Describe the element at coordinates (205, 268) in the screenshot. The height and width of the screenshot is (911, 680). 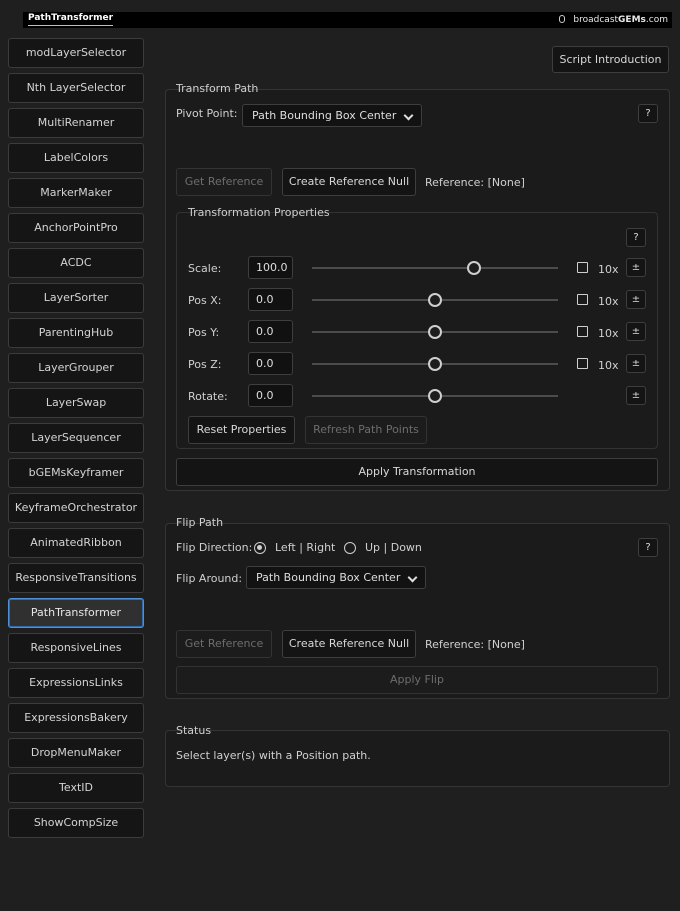
I see `property-label: Scale:` at that location.